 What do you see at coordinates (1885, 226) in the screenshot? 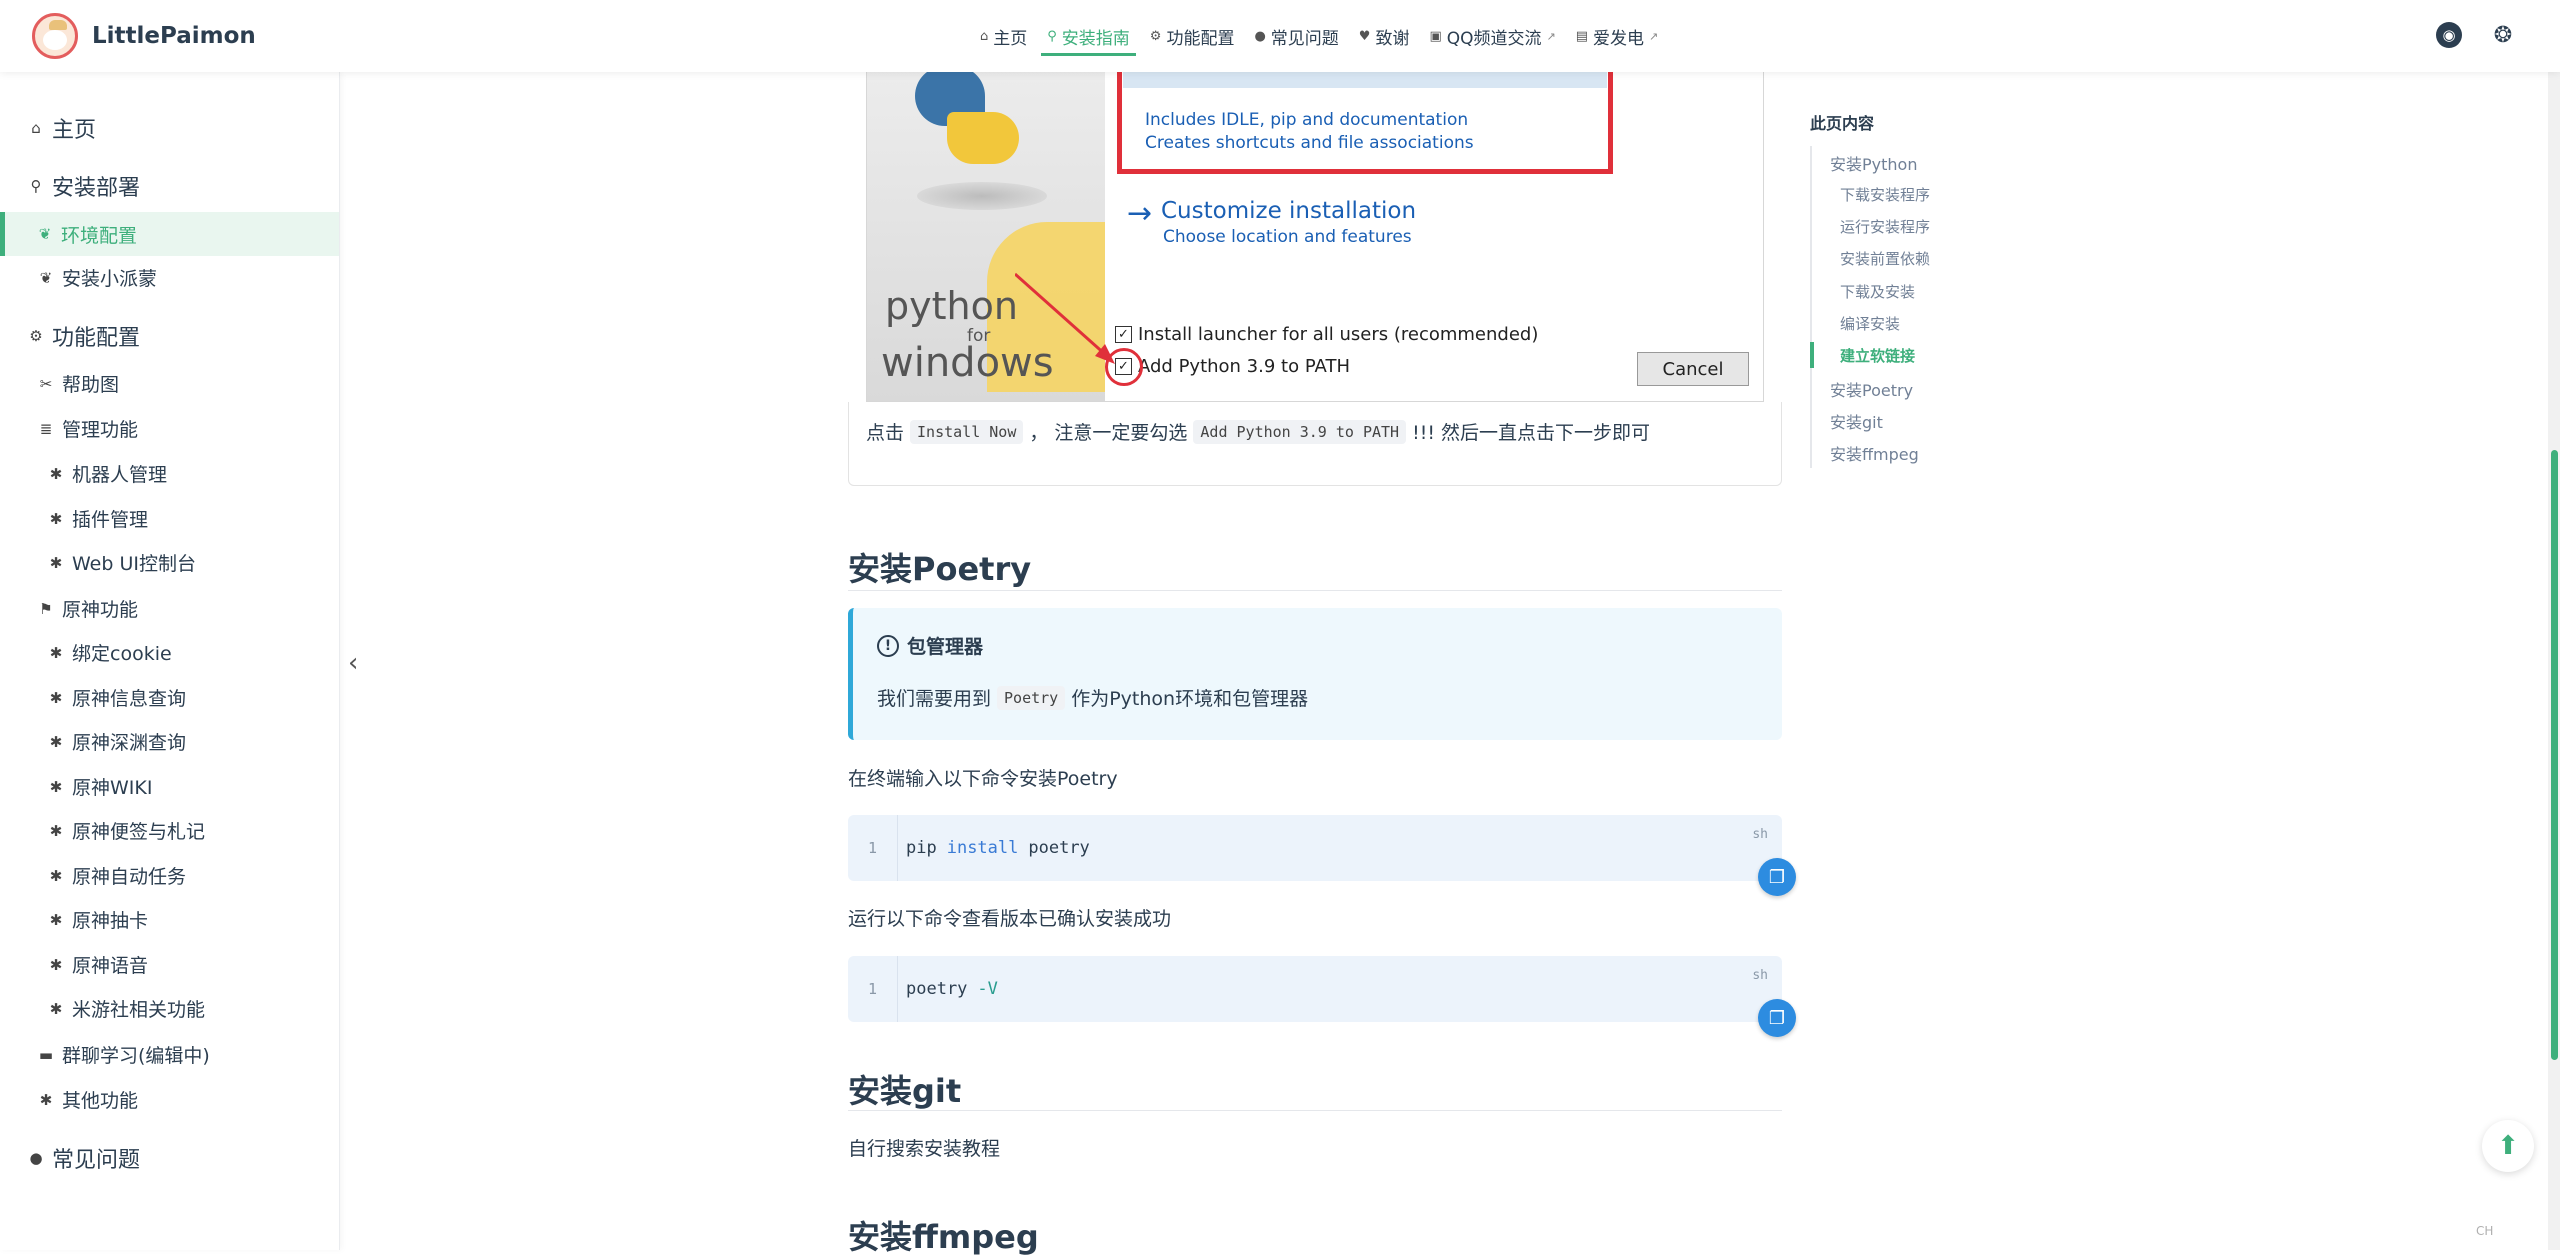
I see `toc-item: 运行安装程序` at bounding box center [1885, 226].